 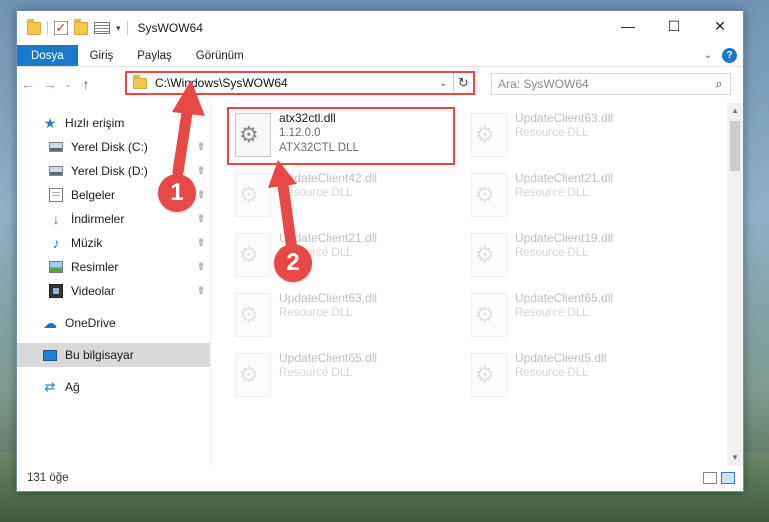 What do you see at coordinates (719, 84) in the screenshot?
I see `search-icon: ⌕` at bounding box center [719, 84].